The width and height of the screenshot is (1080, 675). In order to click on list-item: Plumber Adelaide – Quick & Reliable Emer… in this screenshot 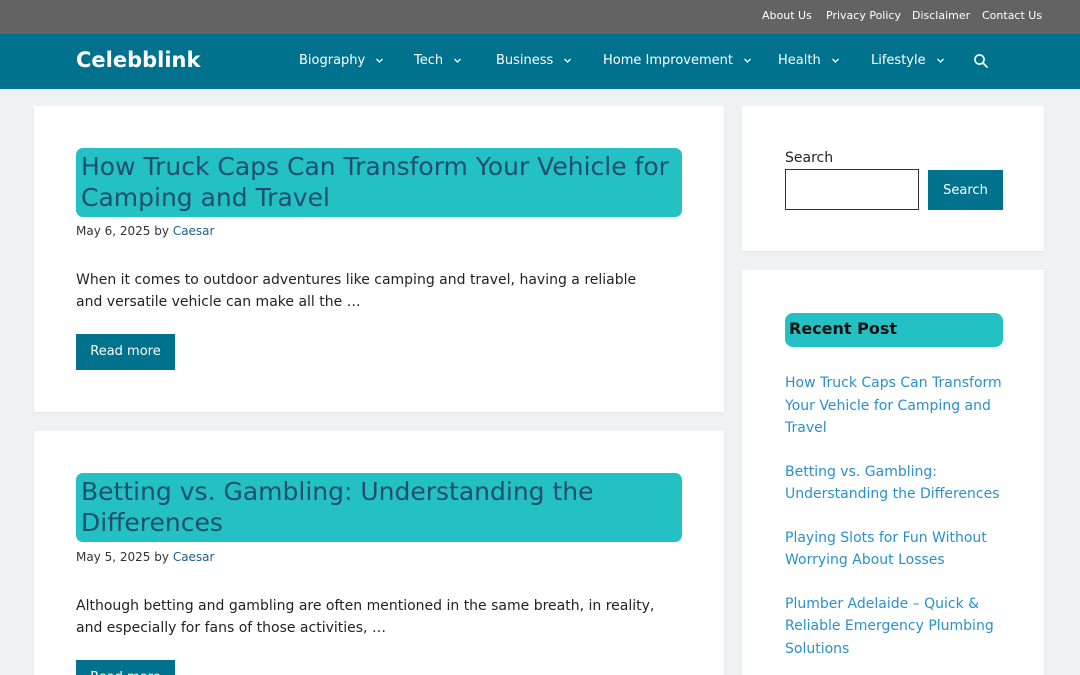, I will do `click(895, 627)`.